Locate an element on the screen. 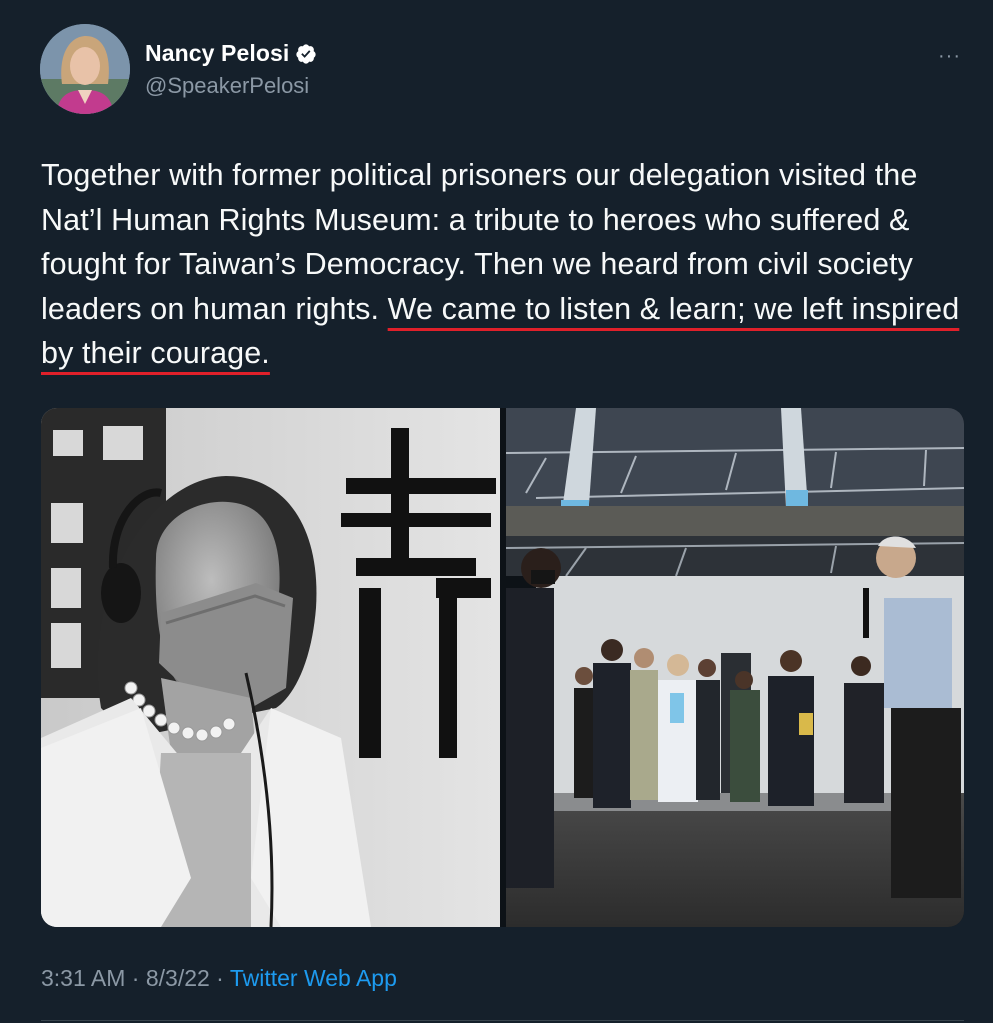 The image size is (993, 1023). tweet-source-link: Twitter Web App is located at coordinates (313, 978).